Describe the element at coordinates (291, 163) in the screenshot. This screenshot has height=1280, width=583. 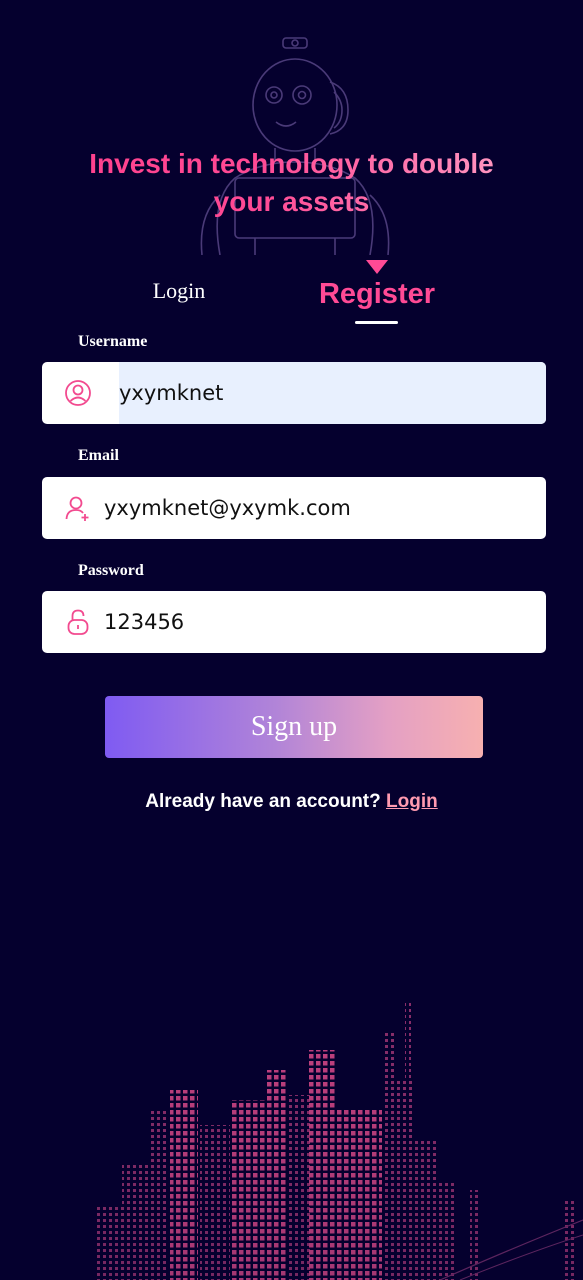
I see `hero-headline-line1: Invest in technology to double` at that location.